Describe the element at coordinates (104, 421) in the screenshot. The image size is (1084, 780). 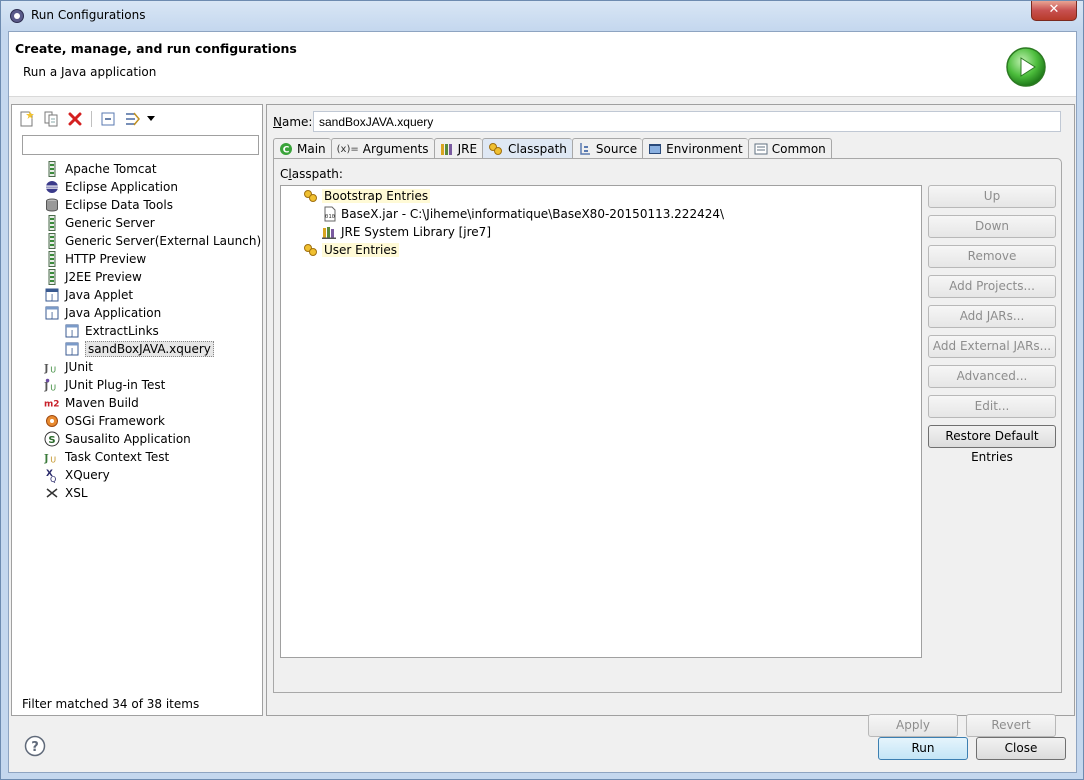
I see `tree-item: OSGi Framework` at that location.